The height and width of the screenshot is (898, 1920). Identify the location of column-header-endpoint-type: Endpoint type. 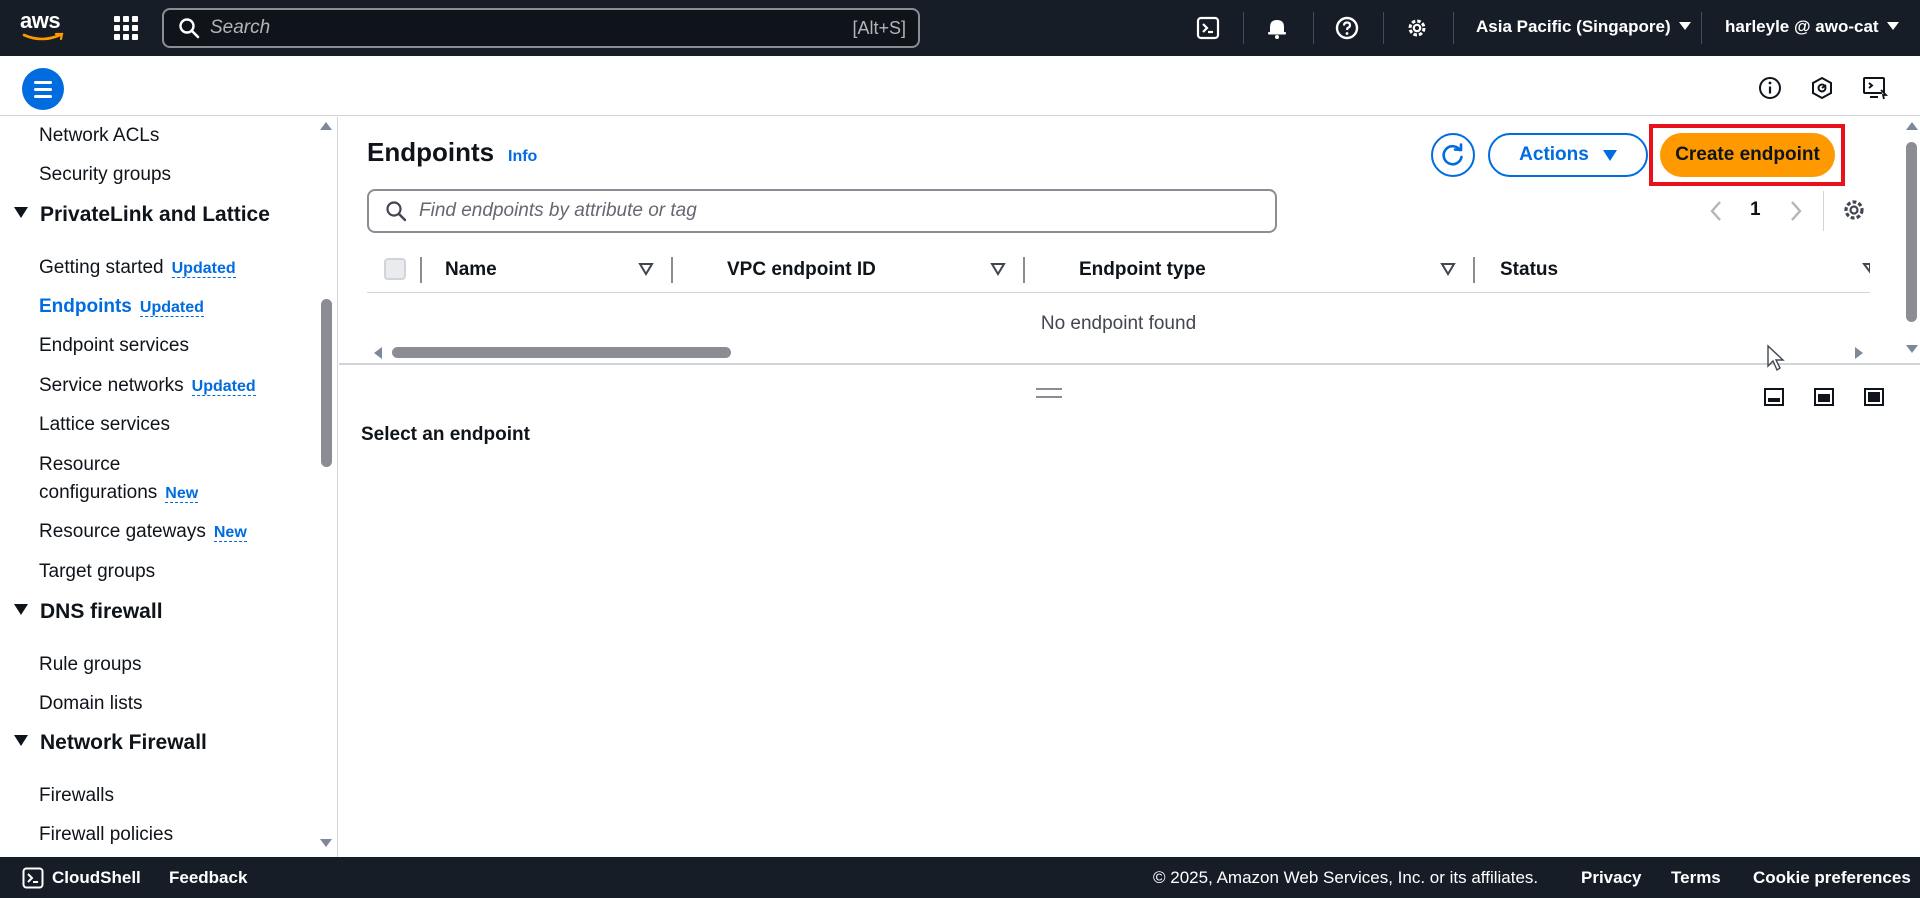
(1142, 270).